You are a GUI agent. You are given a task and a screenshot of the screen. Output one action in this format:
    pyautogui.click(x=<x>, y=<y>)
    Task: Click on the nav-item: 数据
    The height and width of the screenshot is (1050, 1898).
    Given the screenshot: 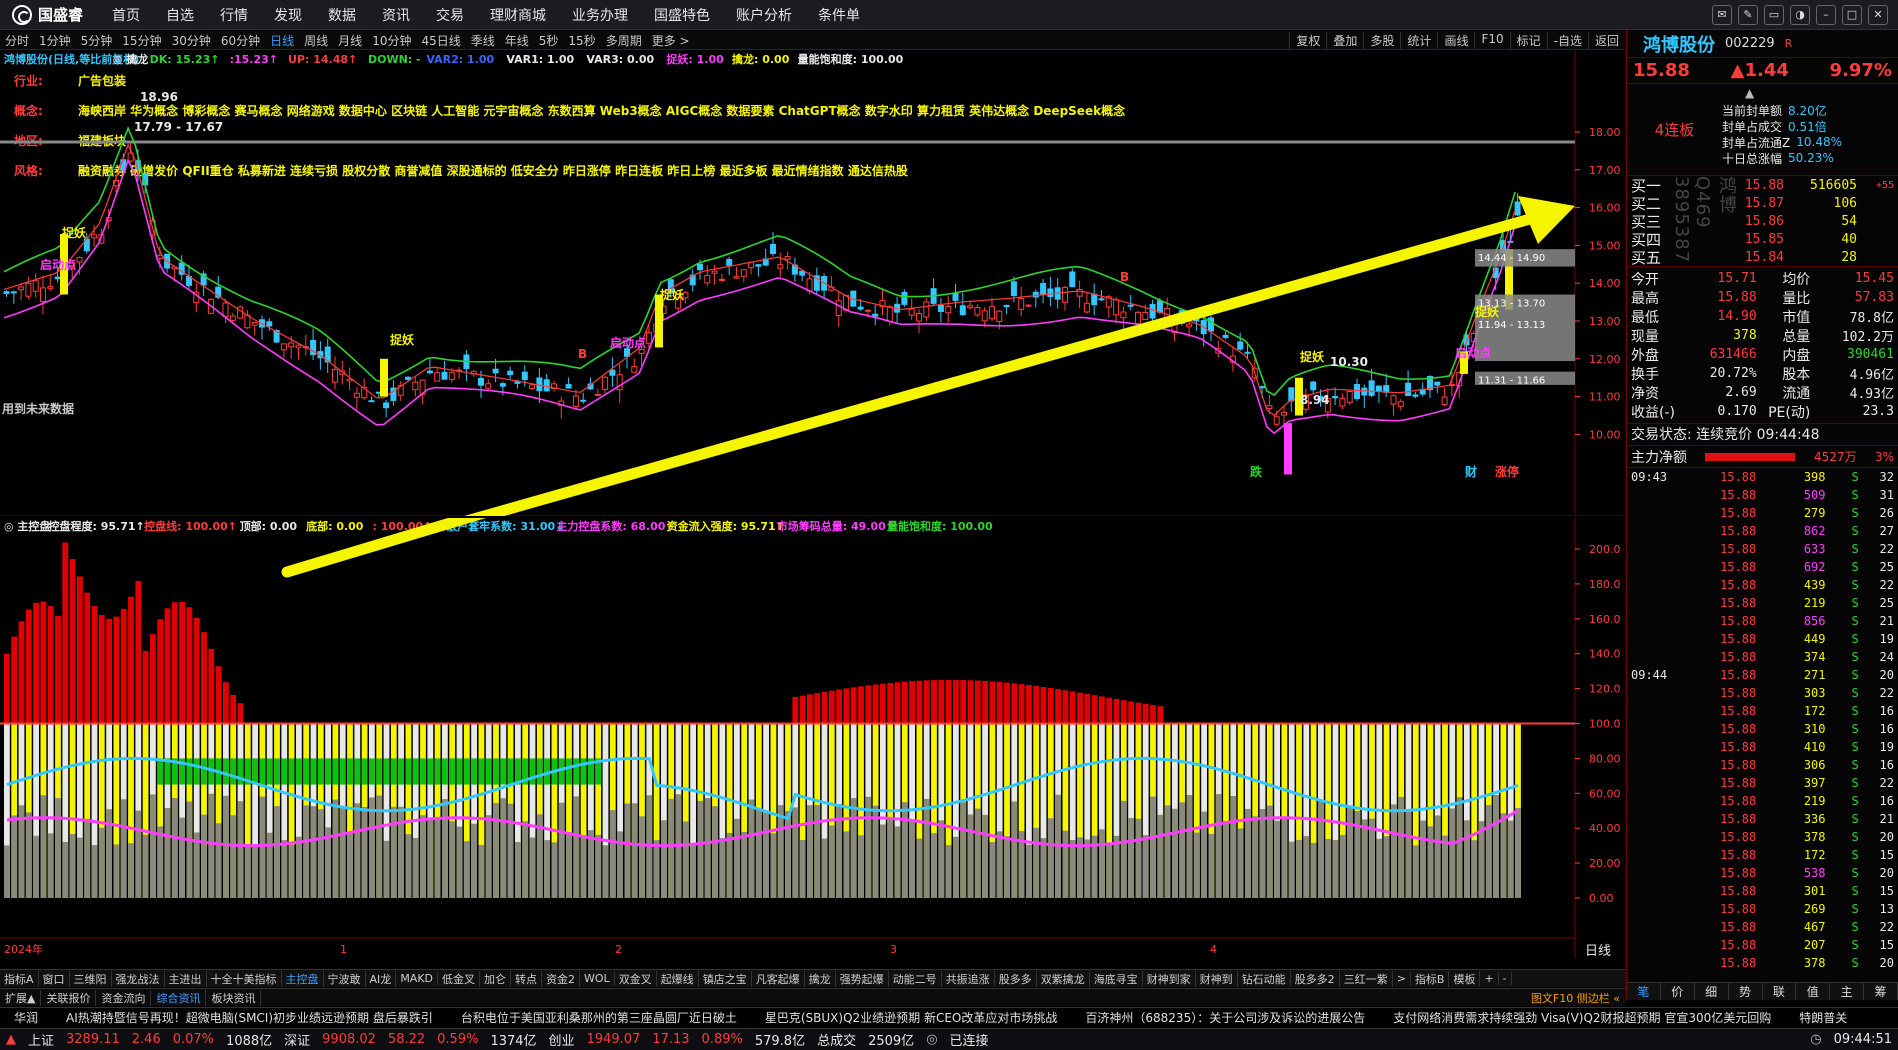 What is the action you would take?
    pyautogui.click(x=342, y=15)
    